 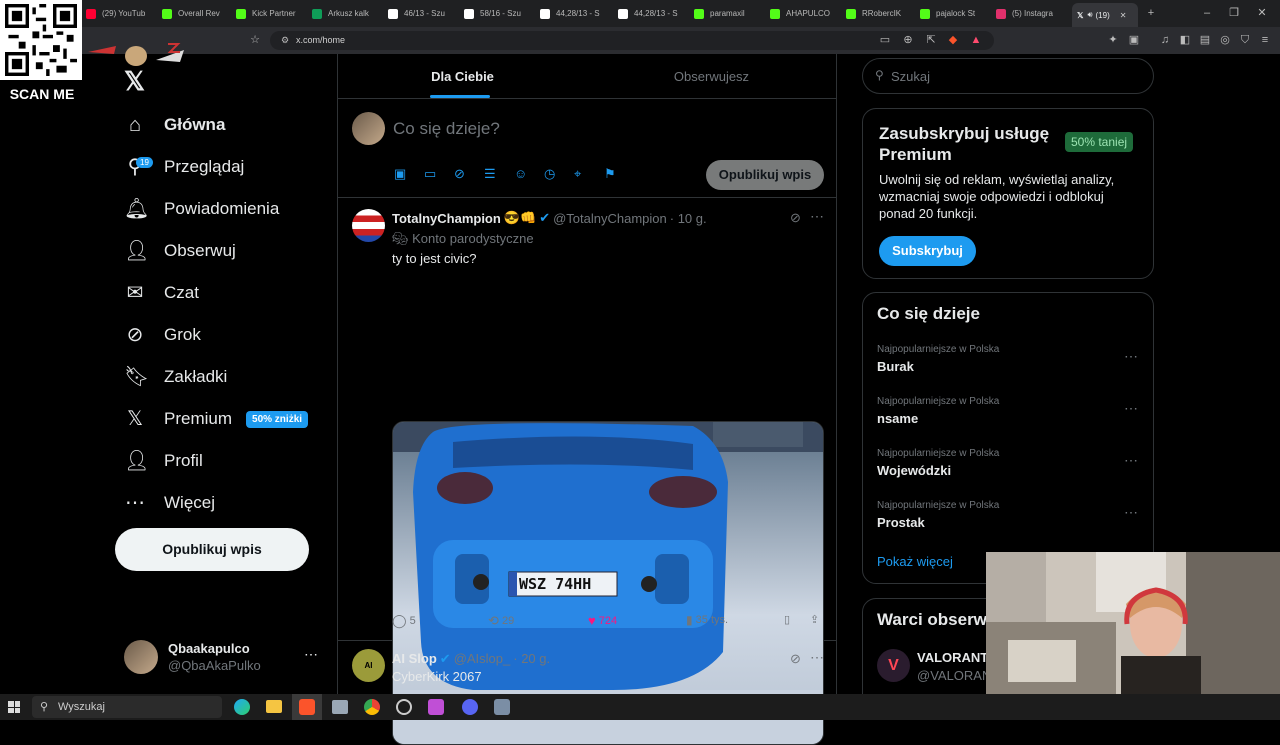 What do you see at coordinates (372, 707) in the screenshot?
I see `chrome-icon` at bounding box center [372, 707].